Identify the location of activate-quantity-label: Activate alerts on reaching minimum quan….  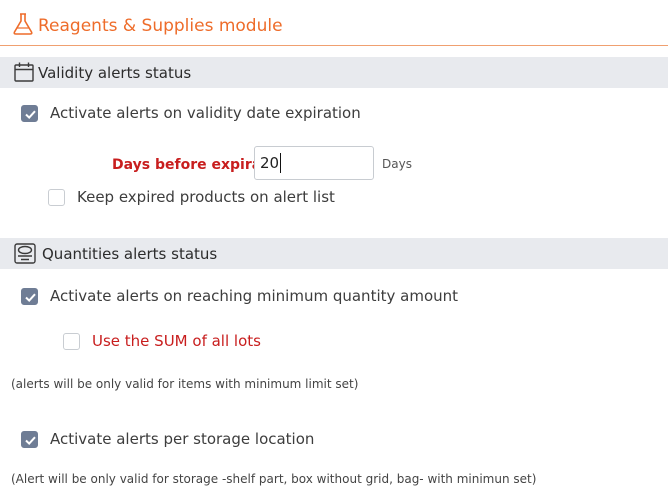
(254, 296).